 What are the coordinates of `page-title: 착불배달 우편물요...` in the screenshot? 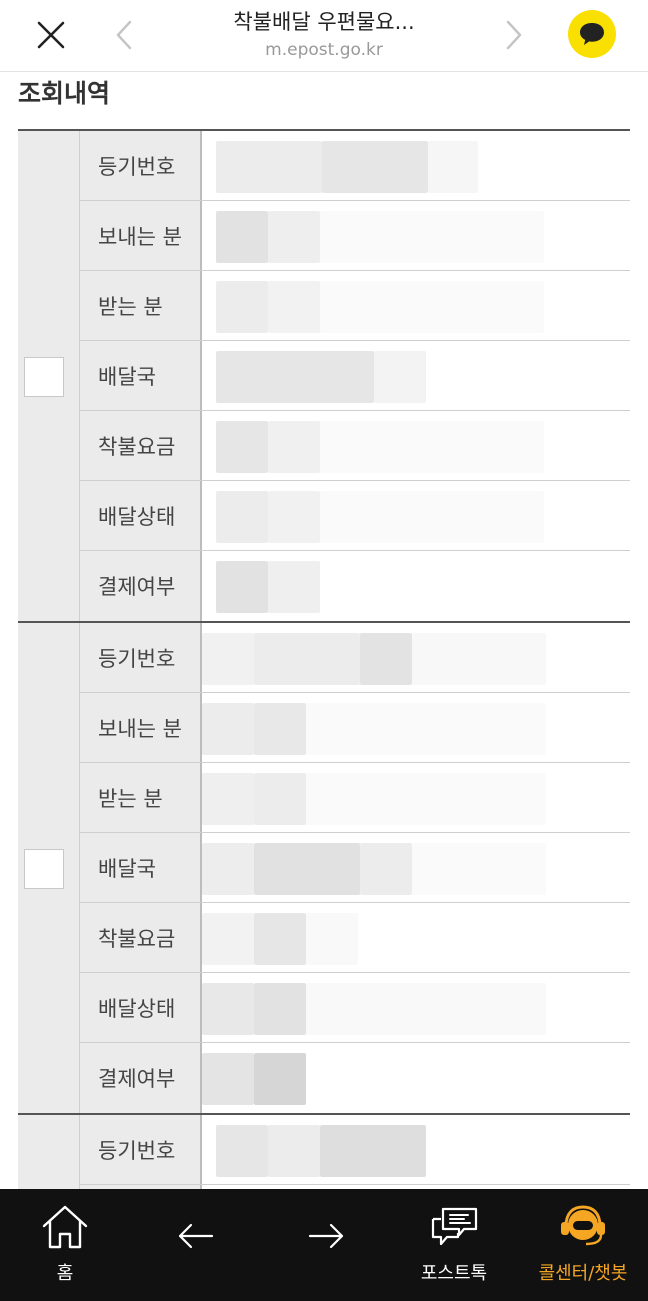 It's located at (324, 22).